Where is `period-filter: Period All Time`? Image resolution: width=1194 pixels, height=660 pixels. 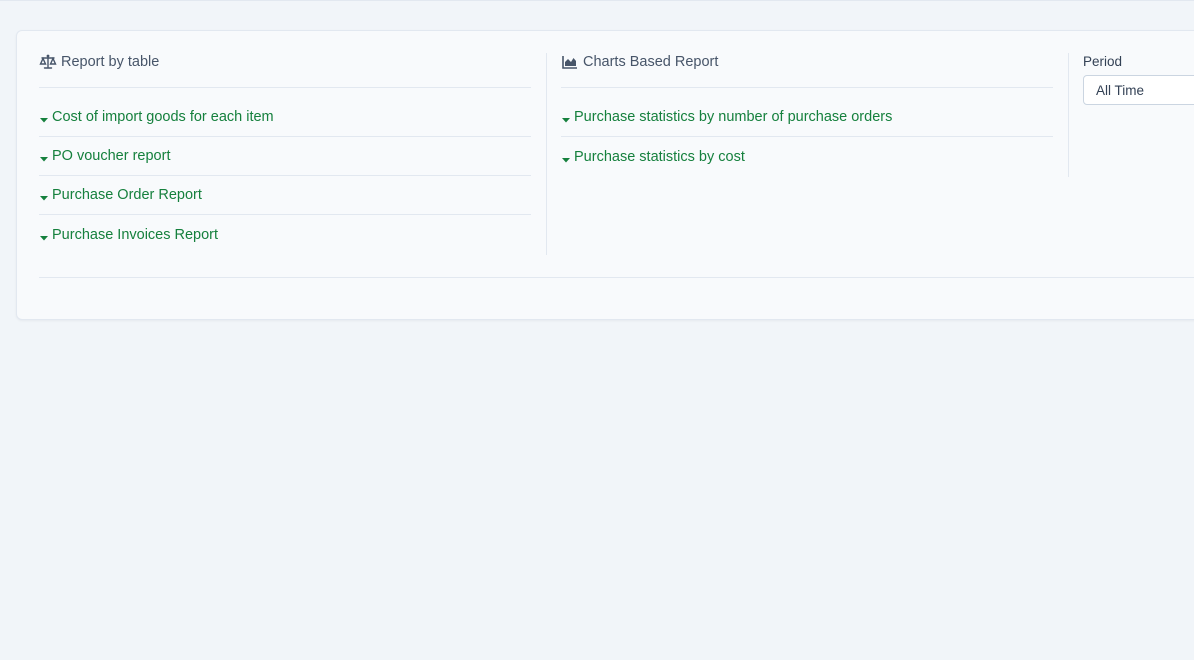 period-filter: Period All Time is located at coordinates (1138, 79).